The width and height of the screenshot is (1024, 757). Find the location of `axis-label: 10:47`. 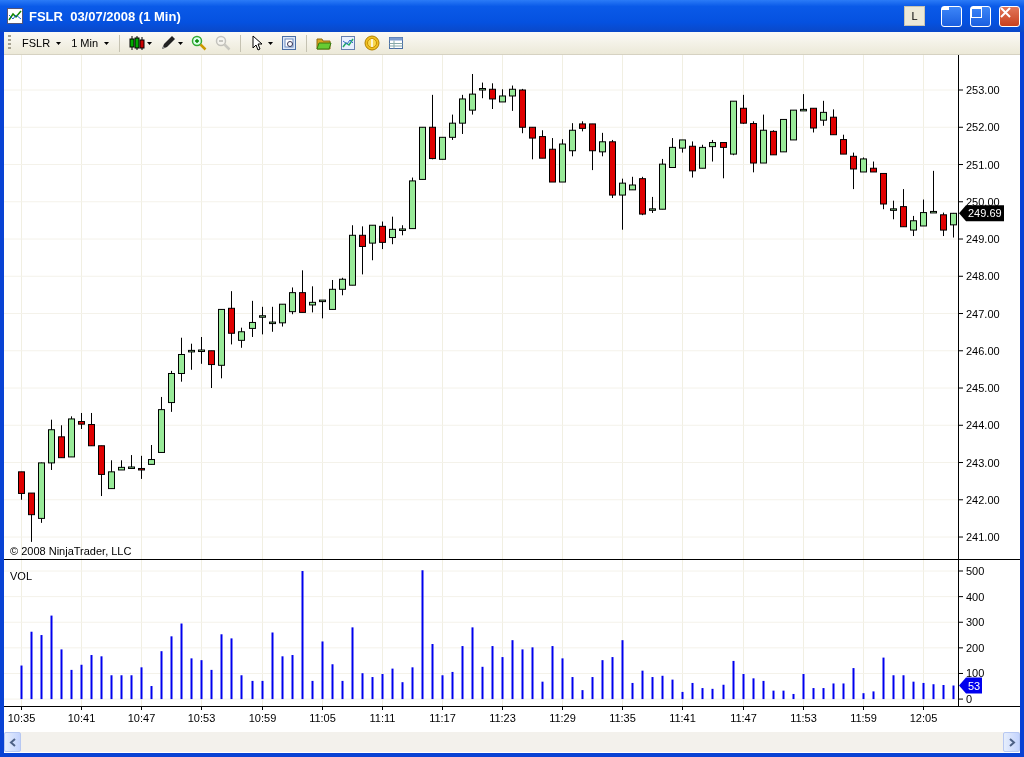

axis-label: 10:47 is located at coordinates (141, 718).